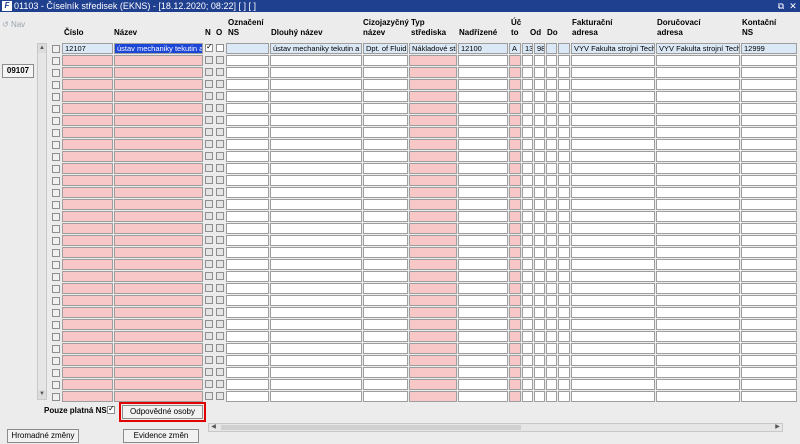 The width and height of the screenshot is (800, 444). Describe the element at coordinates (209, 47) in the screenshot. I see `n-checkbox: ✓` at that location.